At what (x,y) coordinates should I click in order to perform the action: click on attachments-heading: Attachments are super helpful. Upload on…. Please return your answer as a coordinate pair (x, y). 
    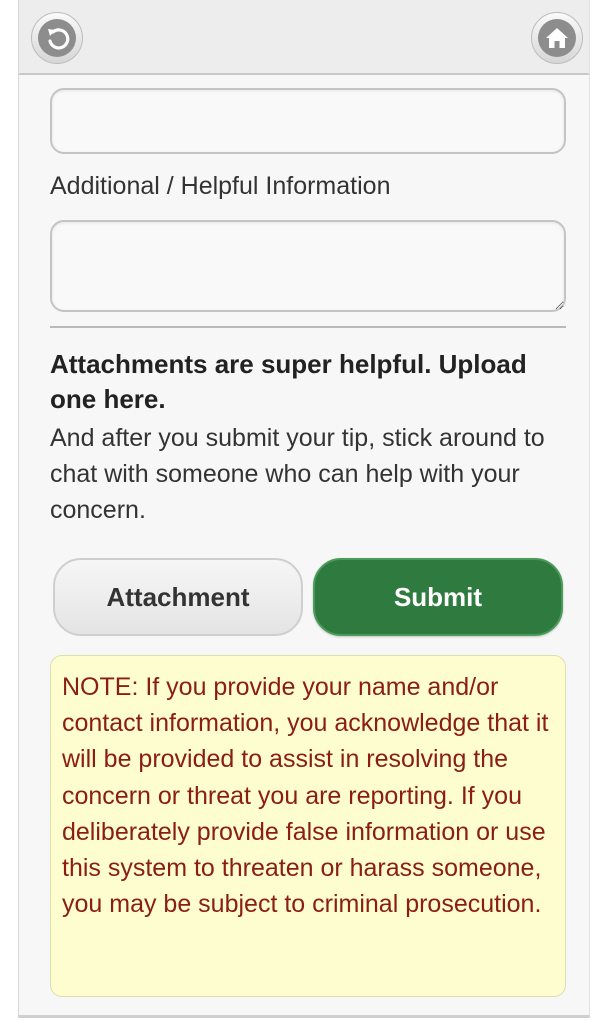
    Looking at the image, I should click on (288, 381).